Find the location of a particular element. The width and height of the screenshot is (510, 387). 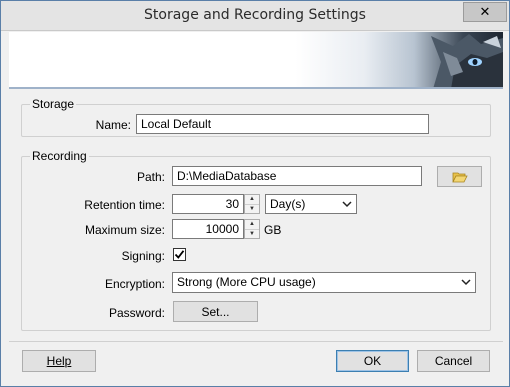

window-title: Storage and Recording Settings is located at coordinates (255, 15).